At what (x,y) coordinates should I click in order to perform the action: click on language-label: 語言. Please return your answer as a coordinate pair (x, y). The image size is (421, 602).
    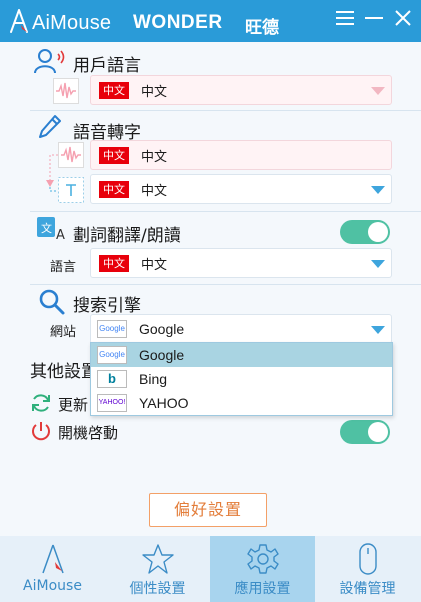
    Looking at the image, I should click on (63, 267).